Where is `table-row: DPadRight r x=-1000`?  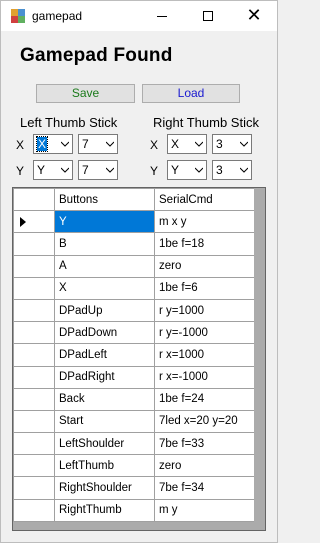 table-row: DPadRight r x=-1000 is located at coordinates (134, 377).